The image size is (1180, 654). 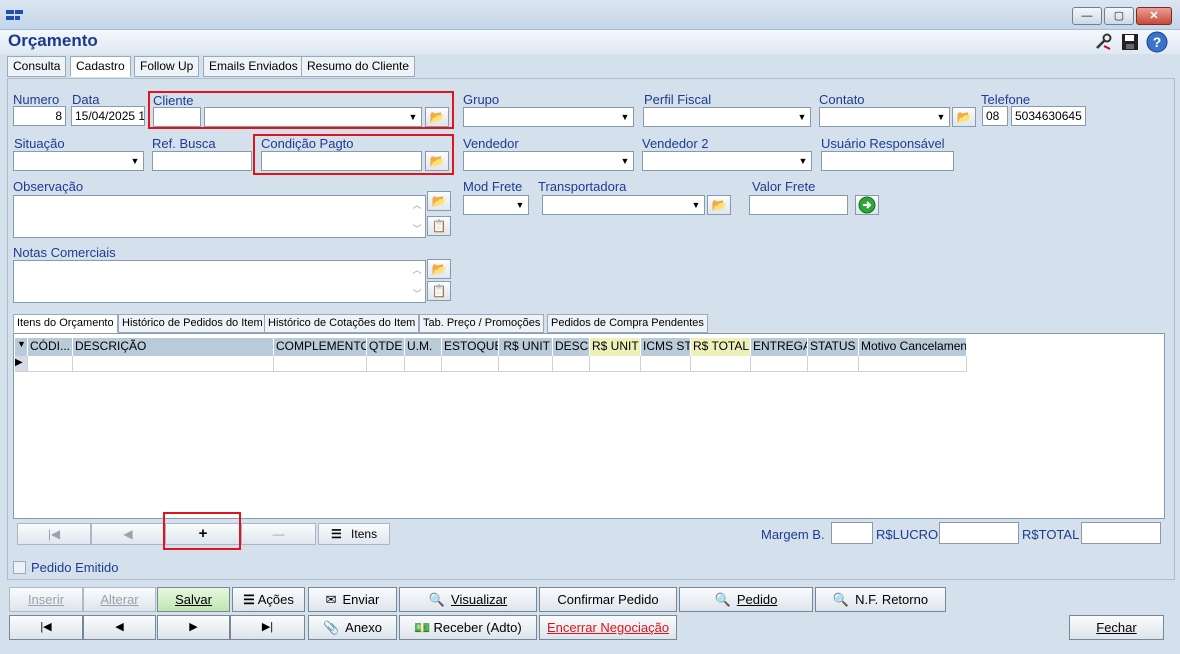 I want to click on grid-col-header: ENTREGA, so click(x=779, y=347).